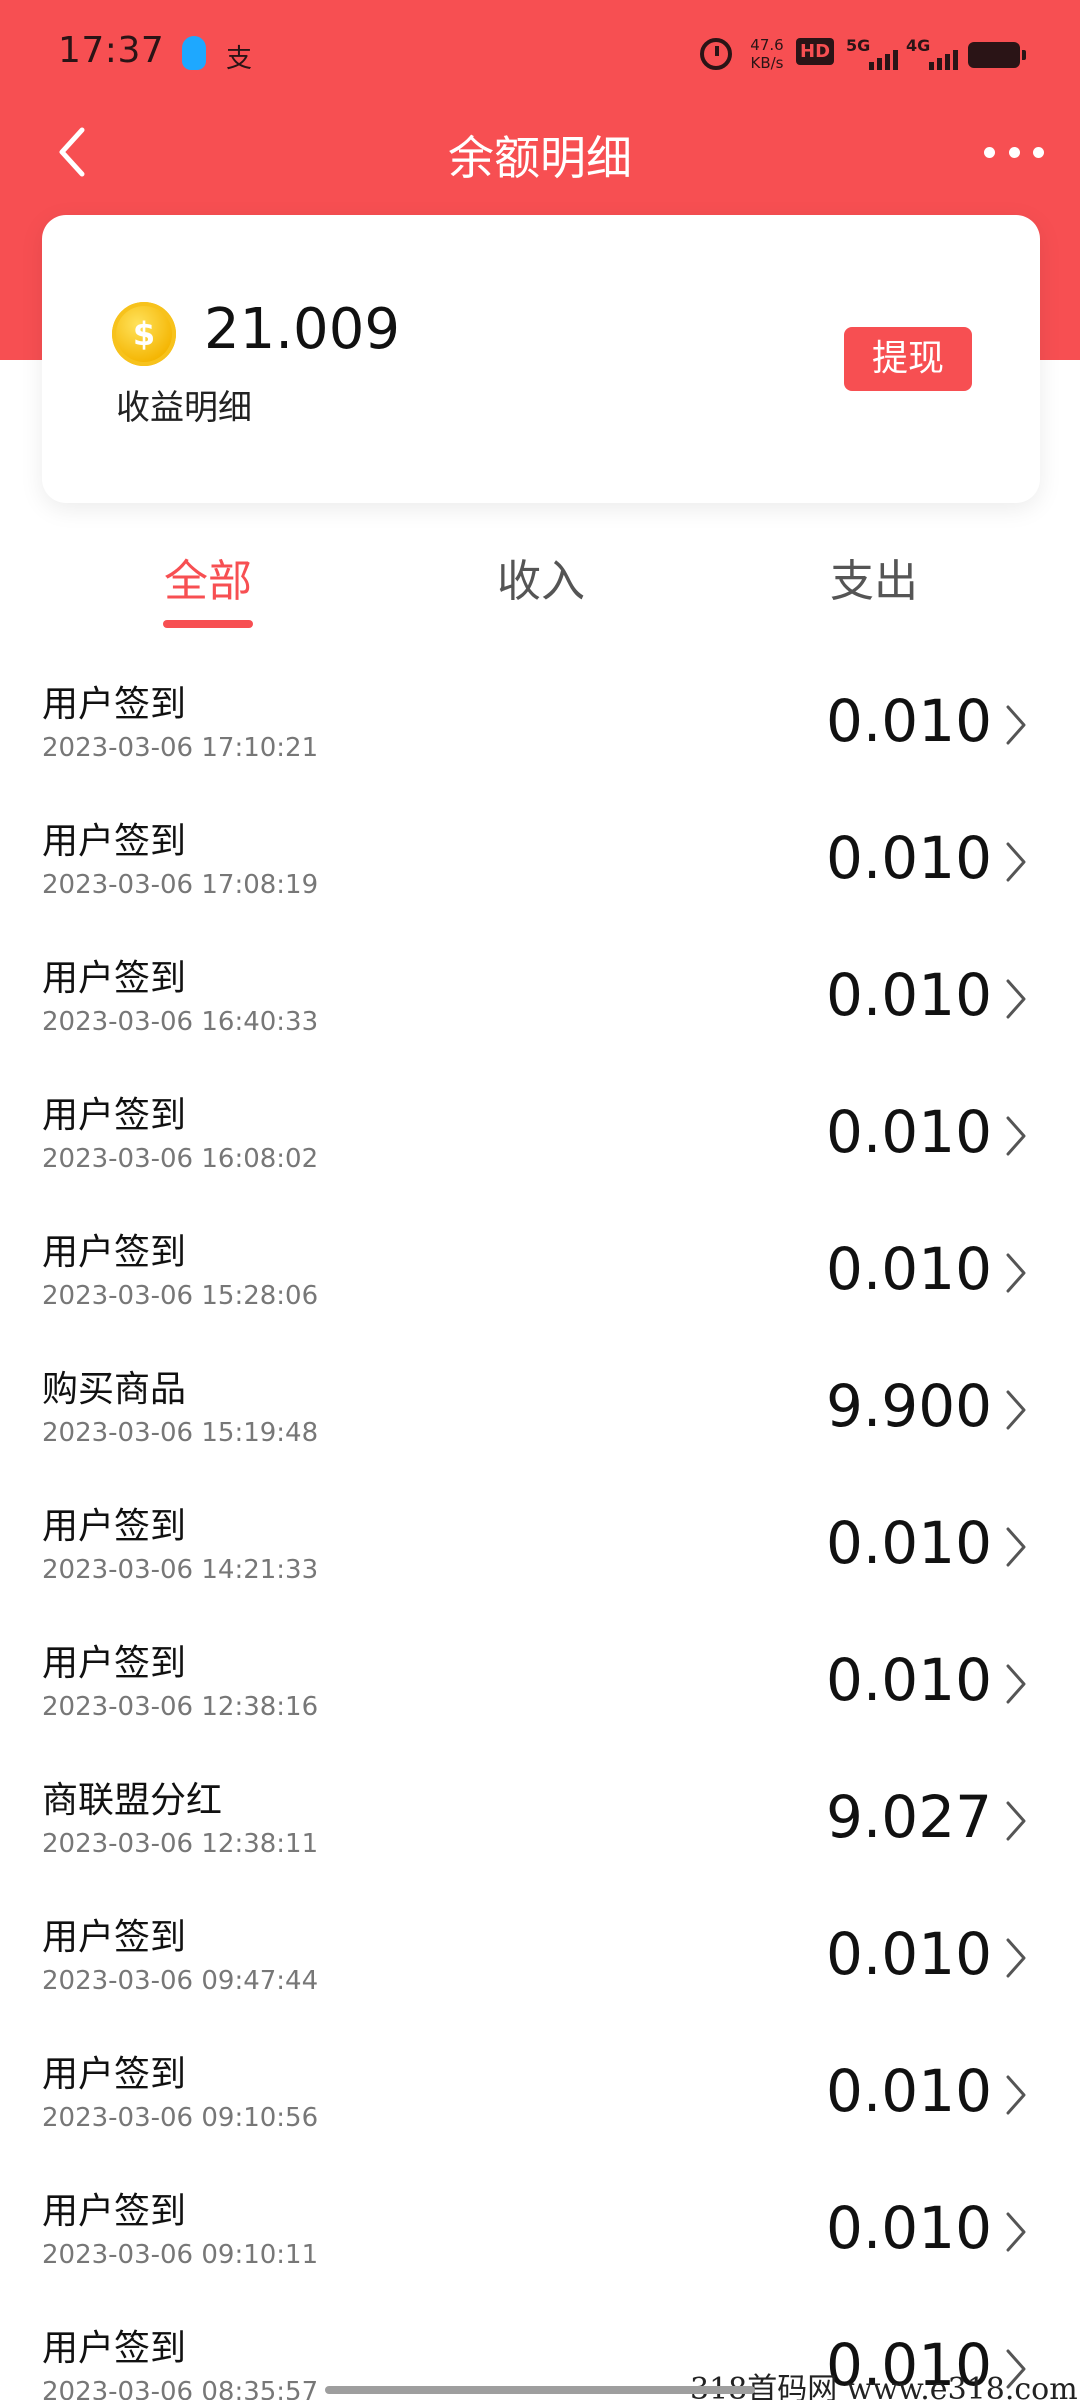  Describe the element at coordinates (767, 45) in the screenshot. I see `net-speed-value: 47.6` at that location.